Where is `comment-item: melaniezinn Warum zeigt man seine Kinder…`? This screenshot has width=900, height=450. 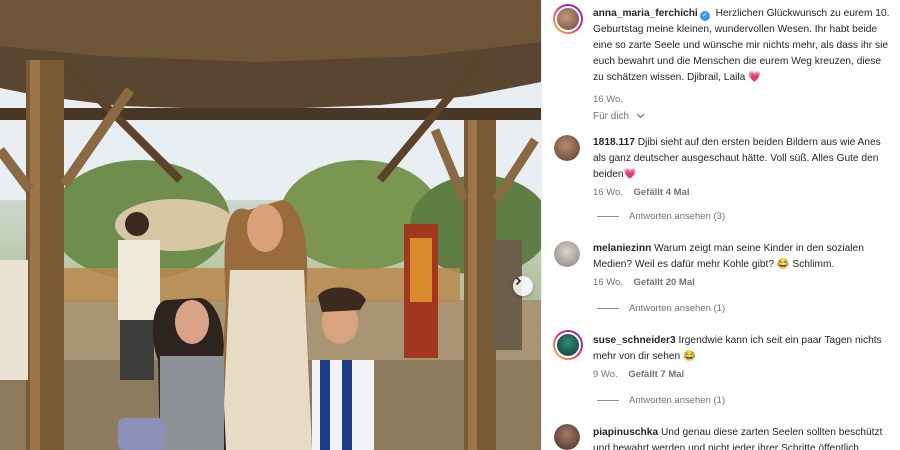 comment-item: melaniezinn Warum zeigt man seine Kinder… is located at coordinates (743, 266).